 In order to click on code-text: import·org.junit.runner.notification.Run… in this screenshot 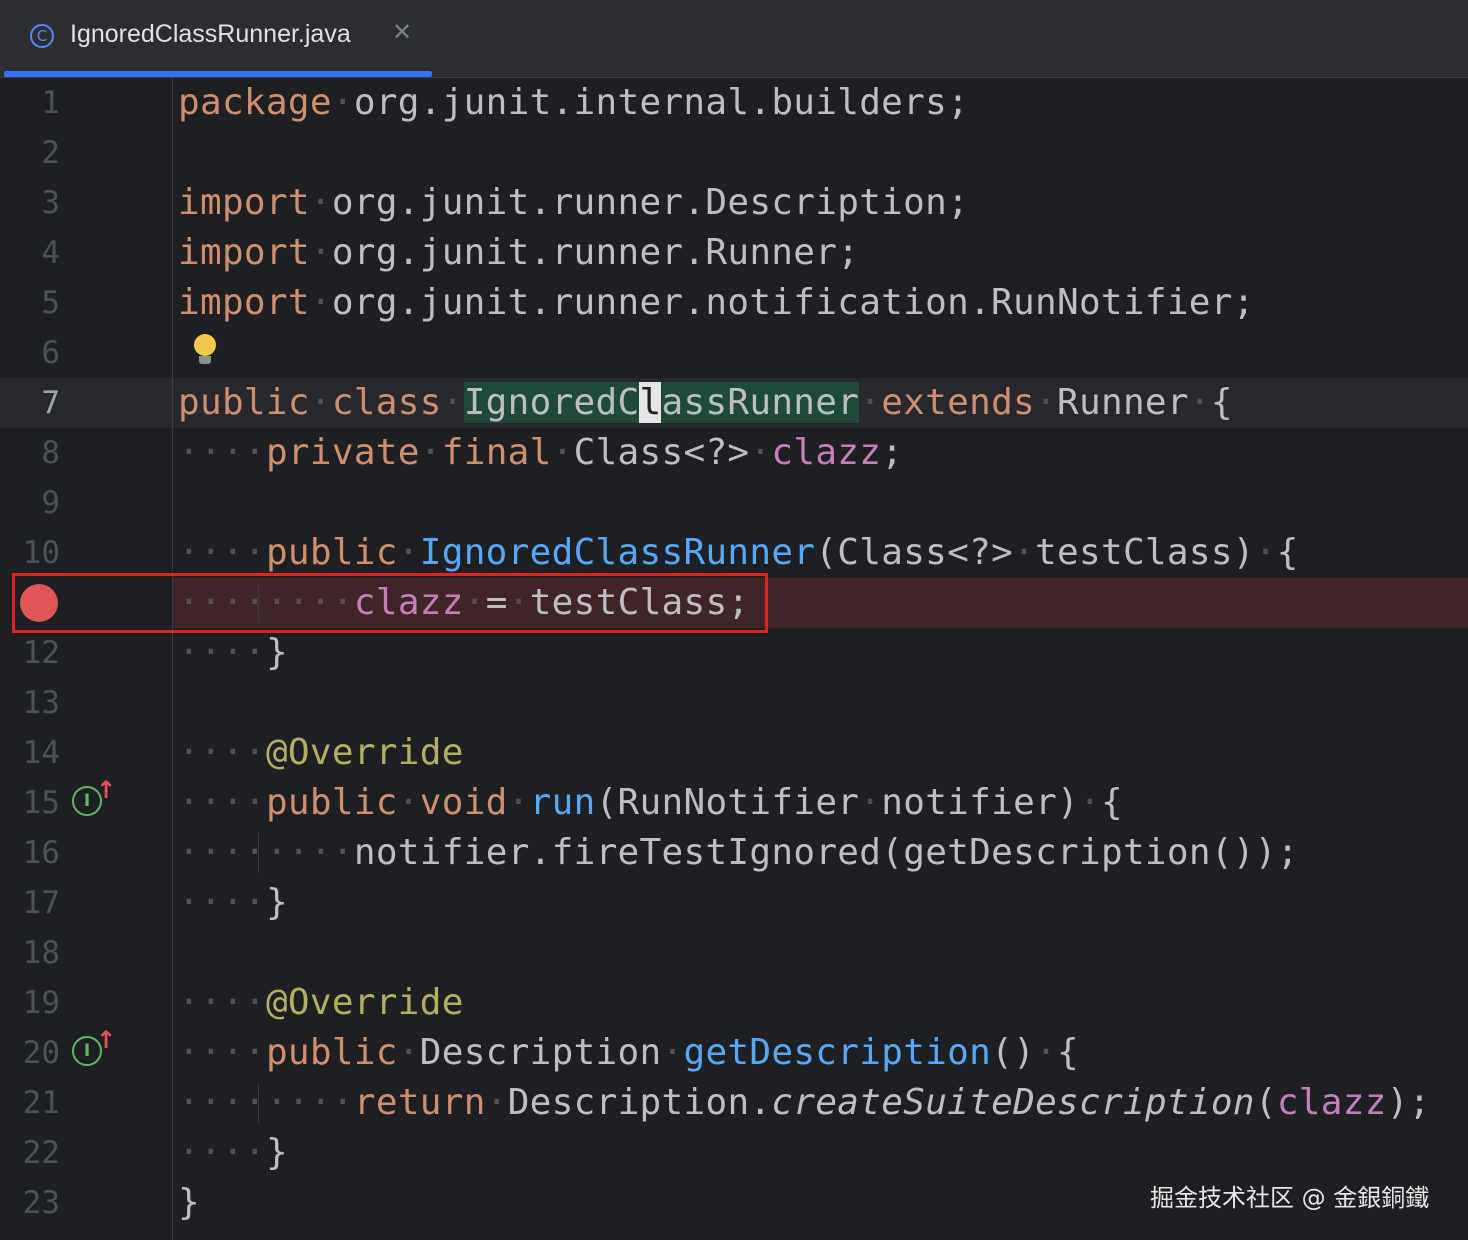, I will do `click(716, 302)`.